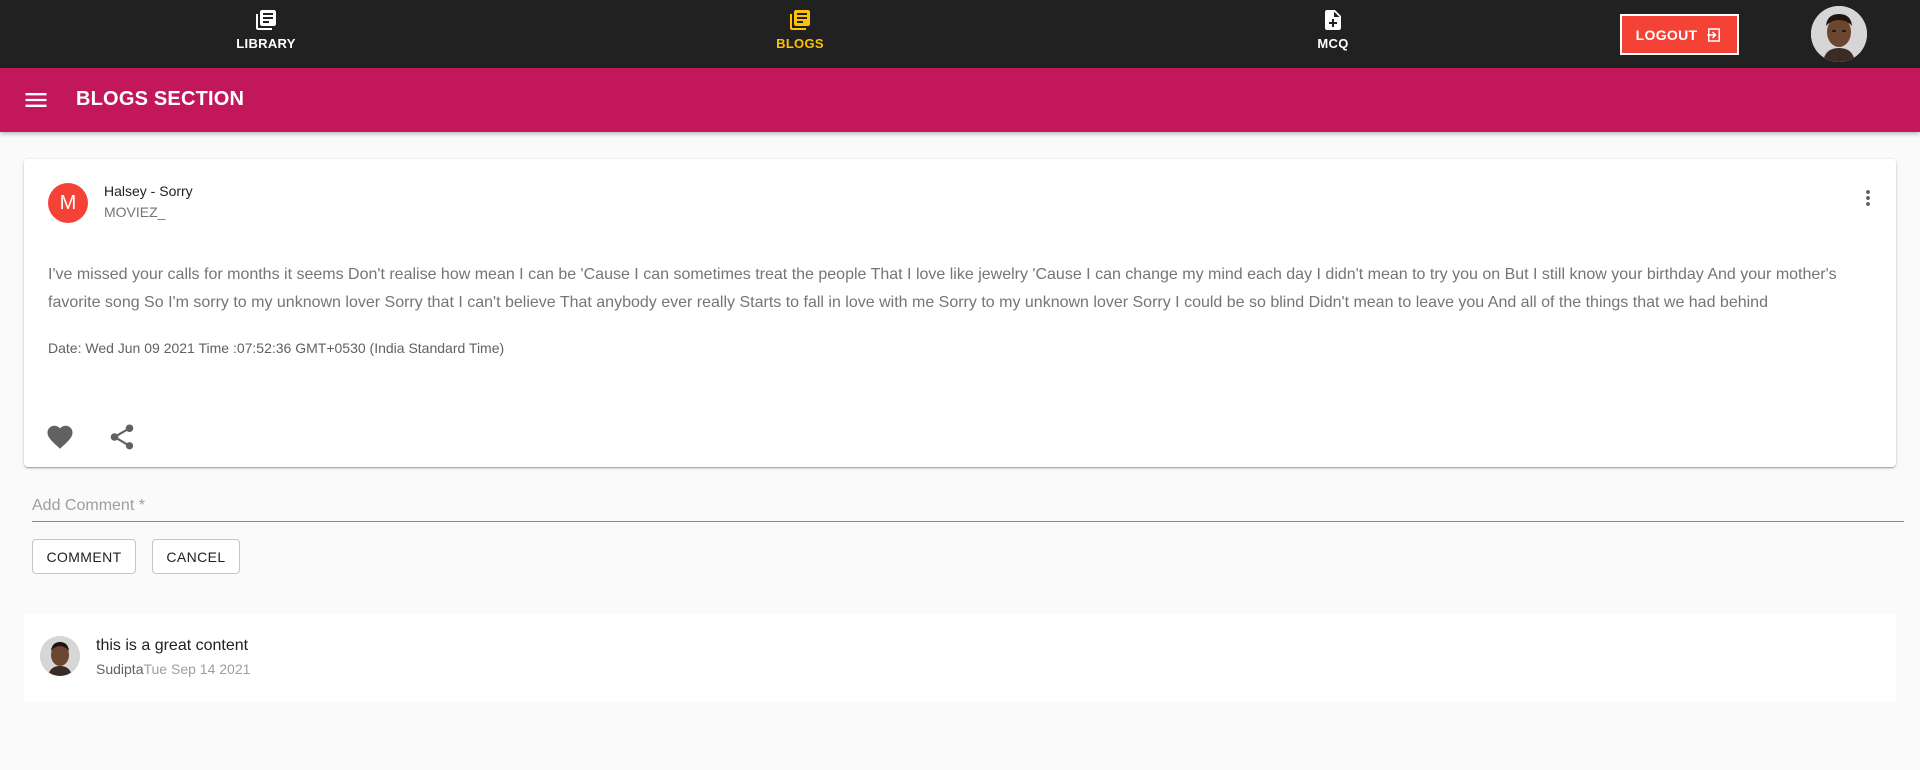 This screenshot has height=770, width=1920. I want to click on note-add-icon, so click(1333, 20).